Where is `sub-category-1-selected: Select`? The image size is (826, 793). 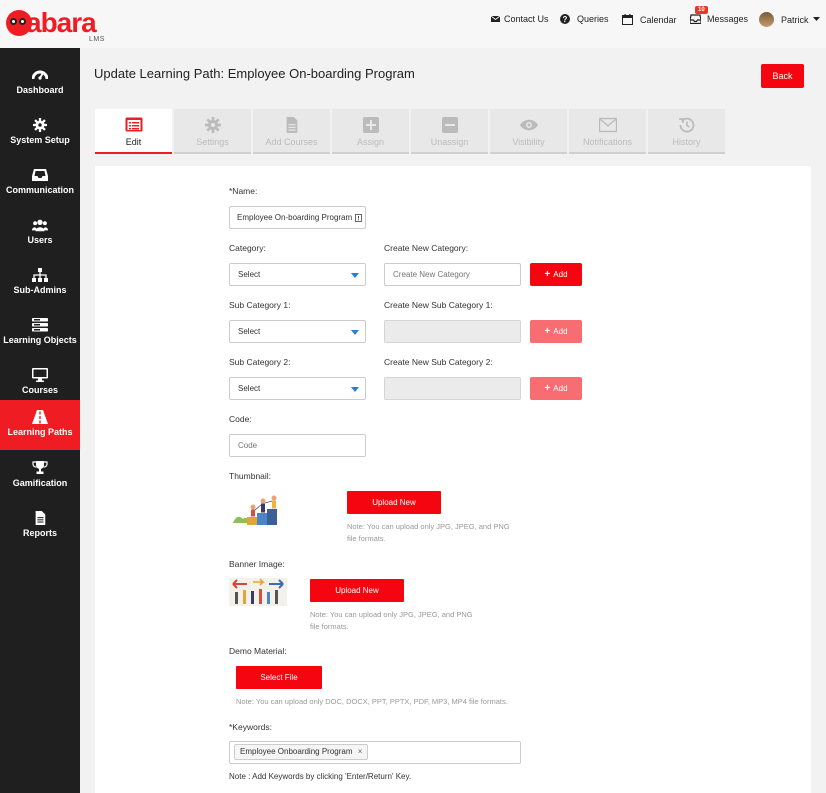 sub-category-1-selected: Select is located at coordinates (249, 331).